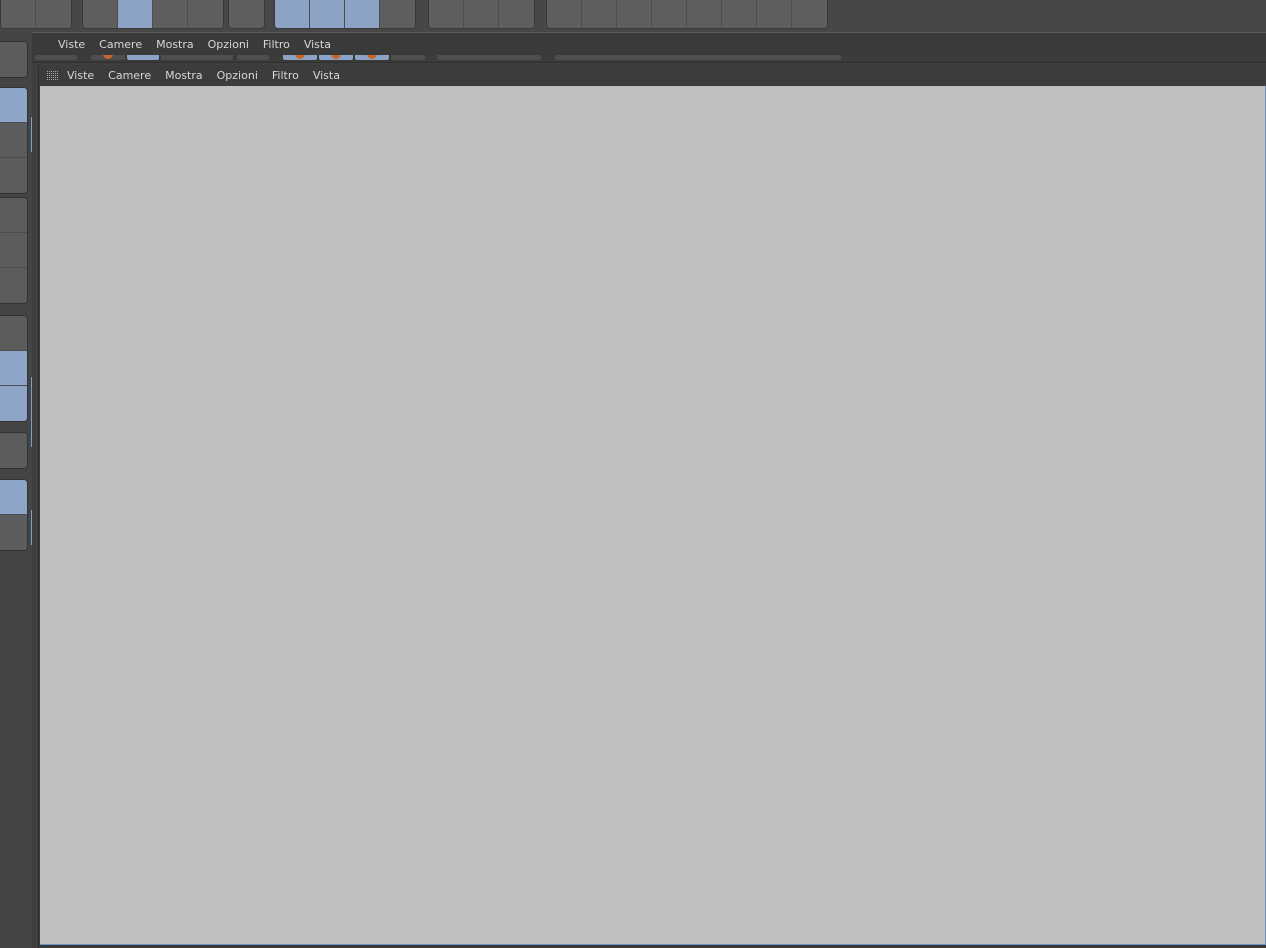  I want to click on left-toolbar, so click(17, 489).